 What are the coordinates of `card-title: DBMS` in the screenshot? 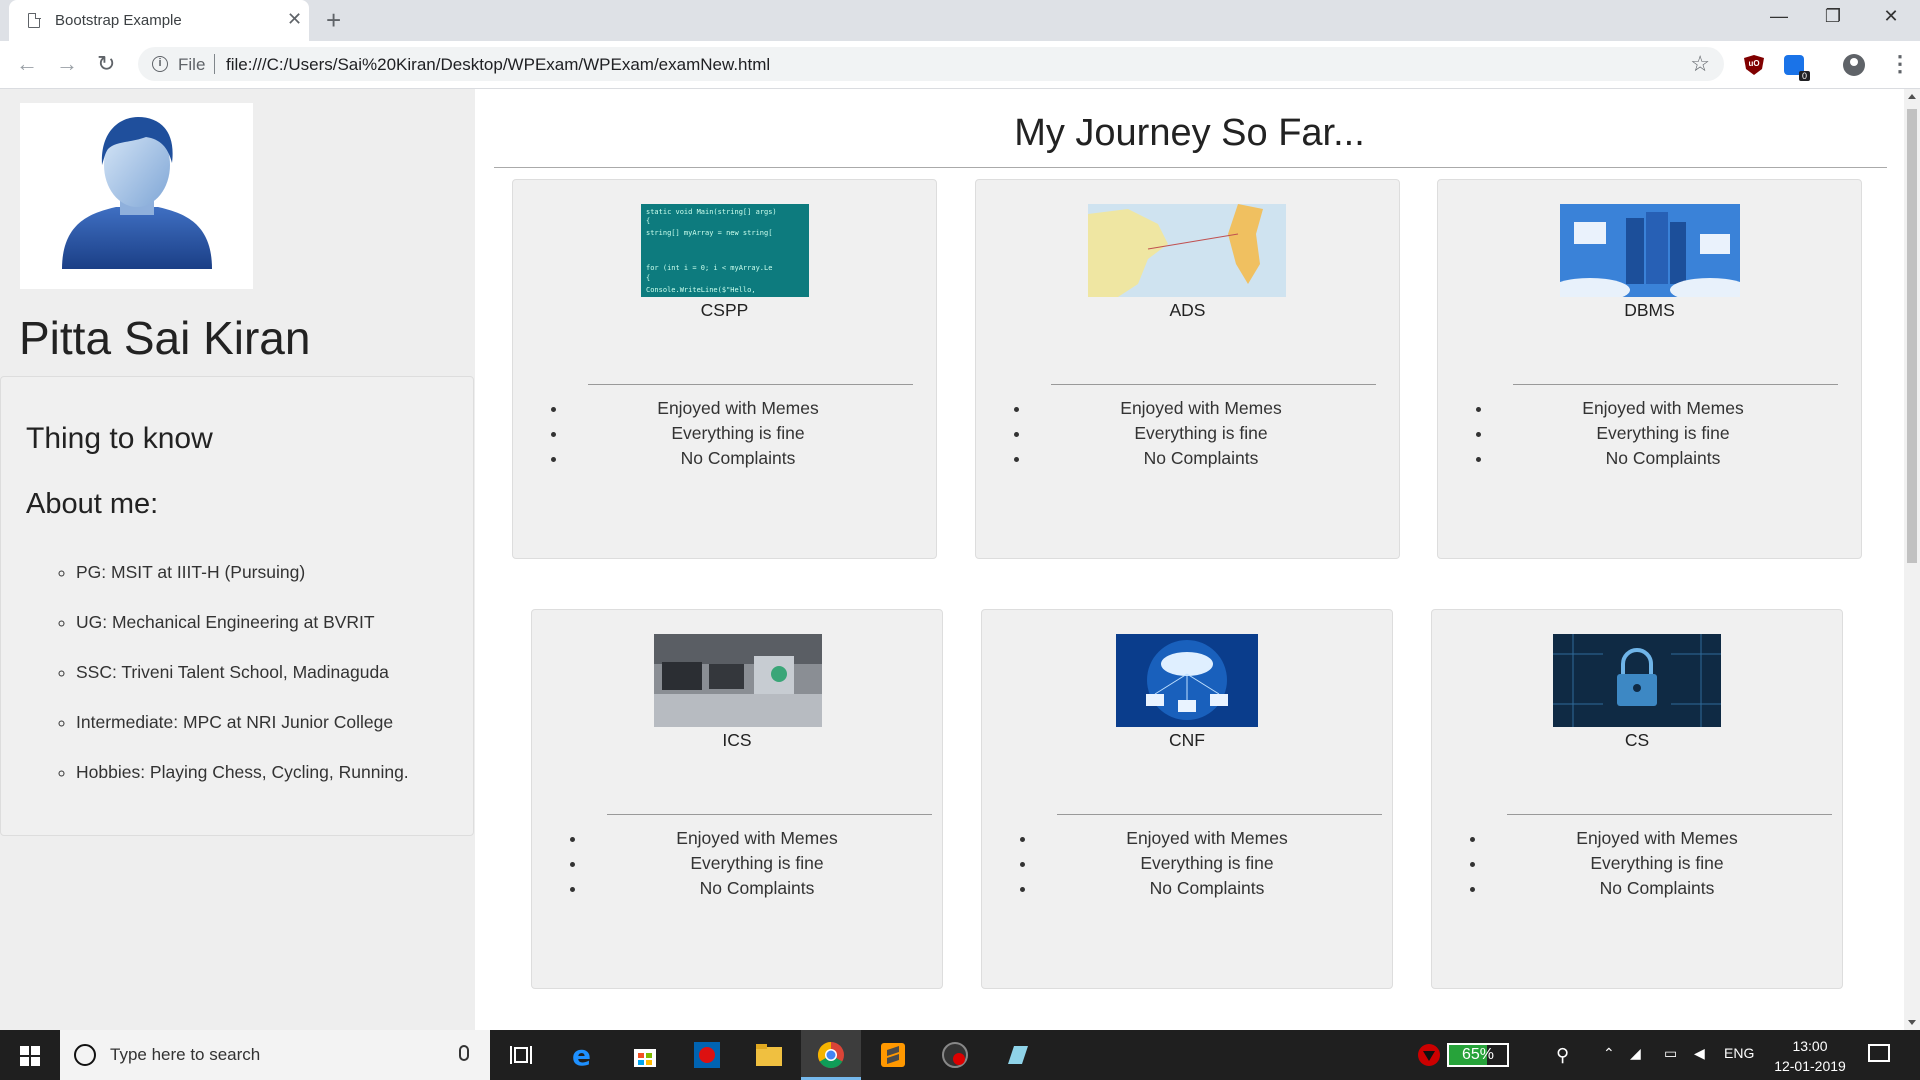 It's located at (1649, 310).